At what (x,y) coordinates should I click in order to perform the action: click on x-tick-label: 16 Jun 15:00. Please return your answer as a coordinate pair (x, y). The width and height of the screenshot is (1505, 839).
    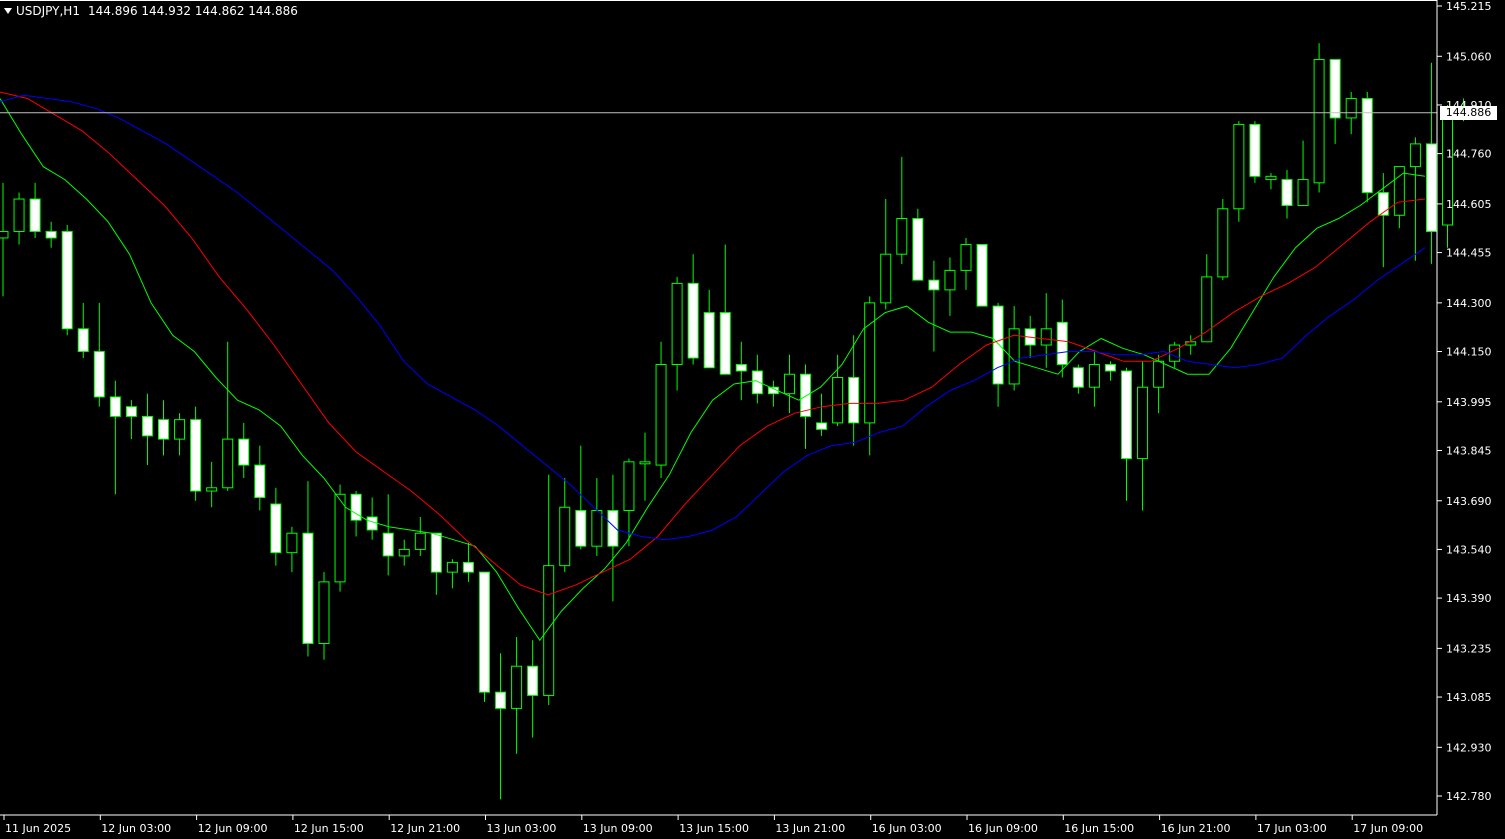
    Looking at the image, I should click on (1099, 828).